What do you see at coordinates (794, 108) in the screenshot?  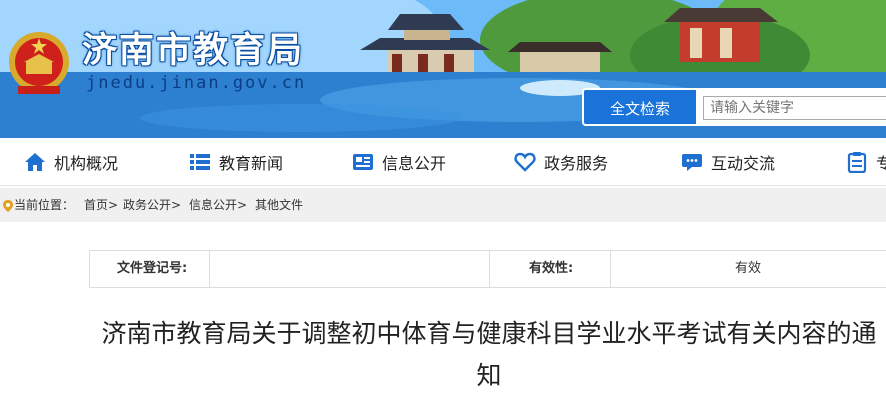 I see `search-input` at bounding box center [794, 108].